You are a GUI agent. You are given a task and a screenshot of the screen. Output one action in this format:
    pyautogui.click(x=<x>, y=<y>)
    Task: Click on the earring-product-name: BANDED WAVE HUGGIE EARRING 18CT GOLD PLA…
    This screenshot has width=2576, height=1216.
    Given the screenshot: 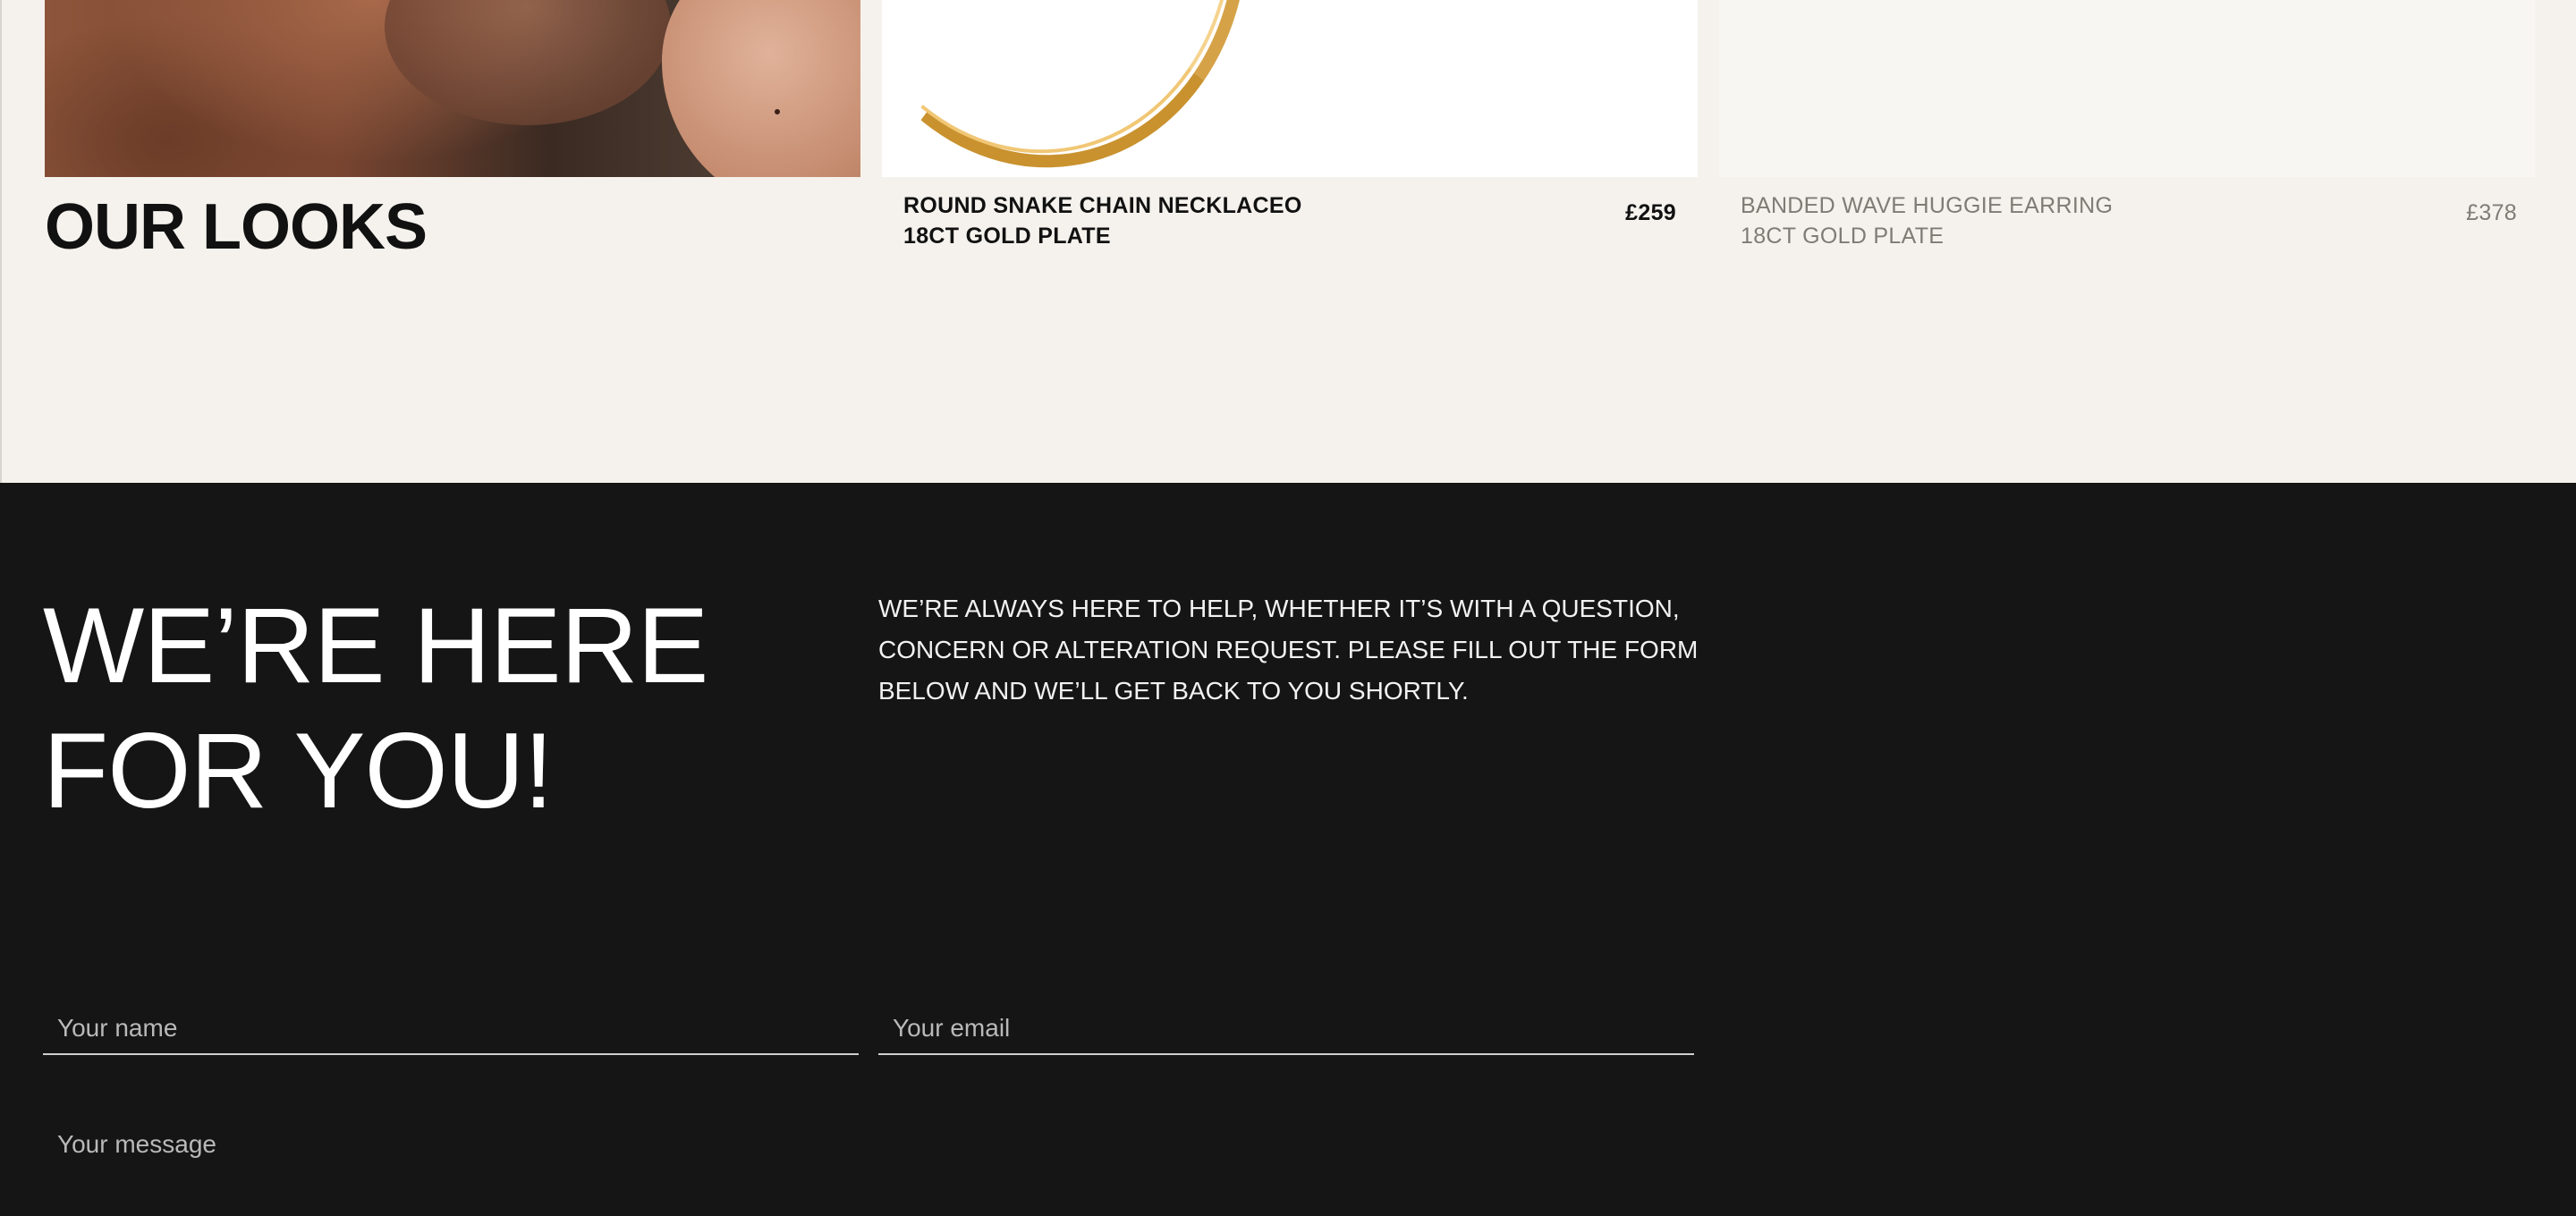 What is the action you would take?
    pyautogui.click(x=1927, y=221)
    